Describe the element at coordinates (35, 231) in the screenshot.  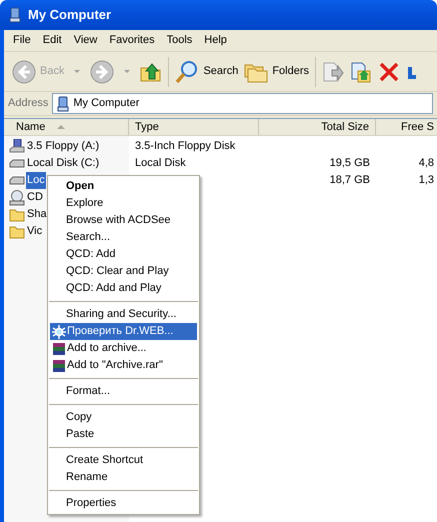
I see `drive-name: Vic` at that location.